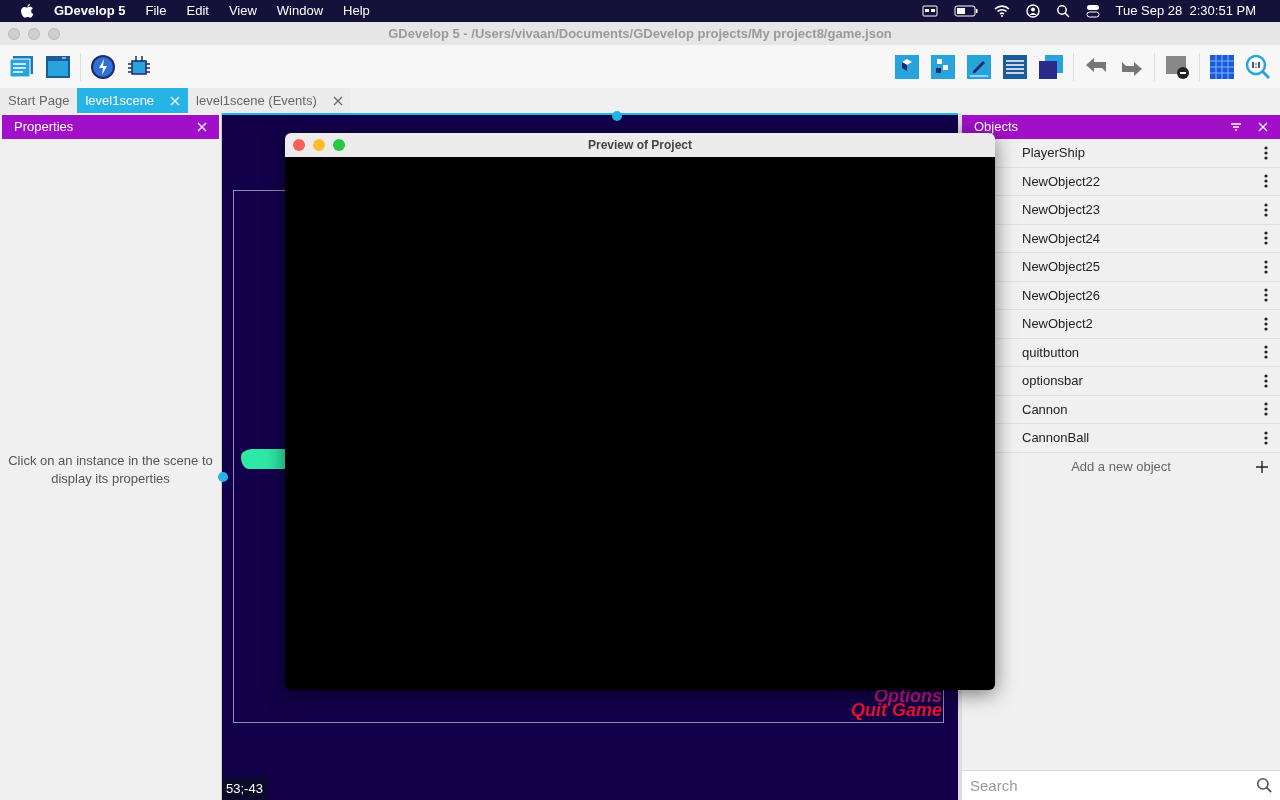 This screenshot has width=1280, height=800. Describe the element at coordinates (269, 100) in the screenshot. I see `tab: level1scene (Events)` at that location.